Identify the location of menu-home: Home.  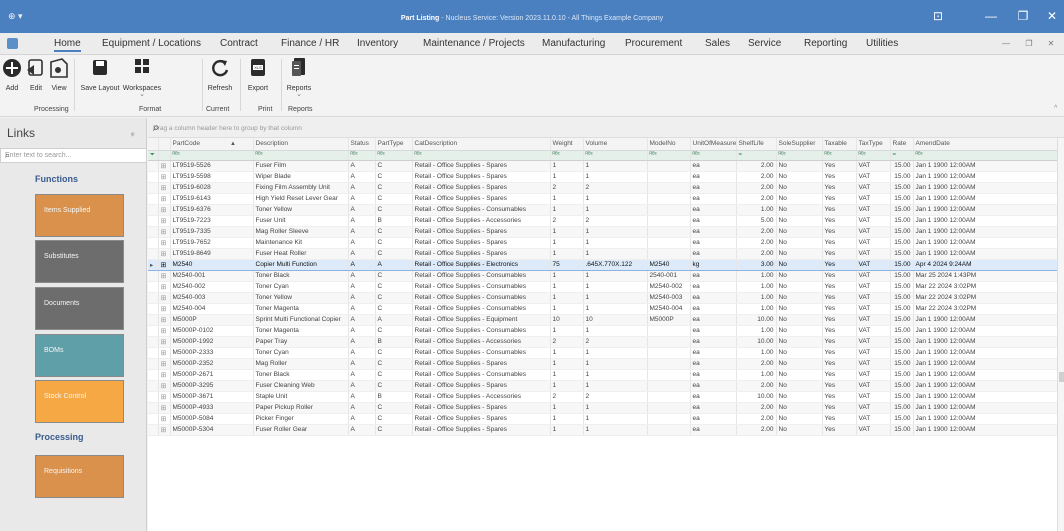
(67, 45).